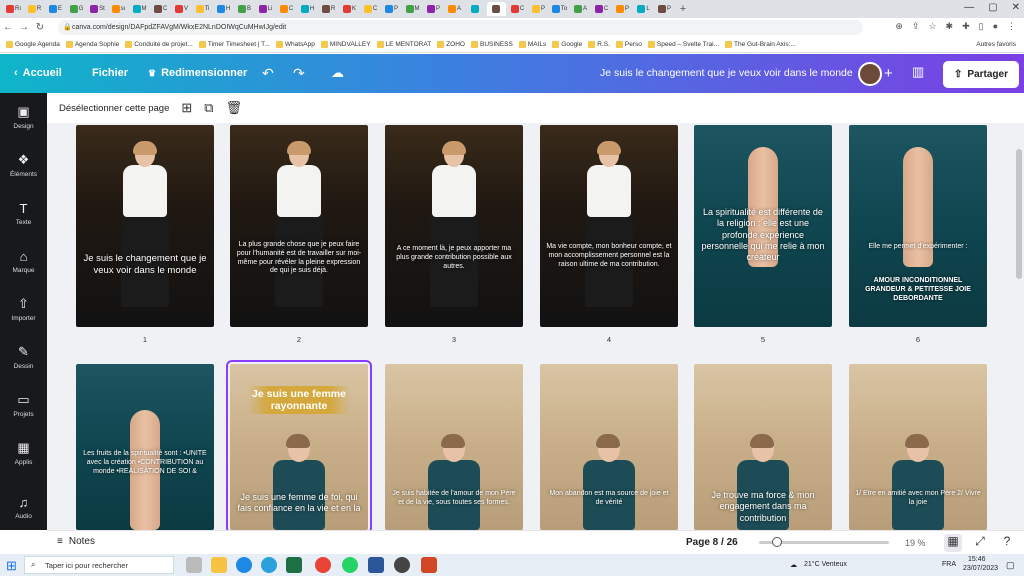 The height and width of the screenshot is (576, 1024). Describe the element at coordinates (532, 44) in the screenshot. I see `bookmark-item: MAILs` at that location.